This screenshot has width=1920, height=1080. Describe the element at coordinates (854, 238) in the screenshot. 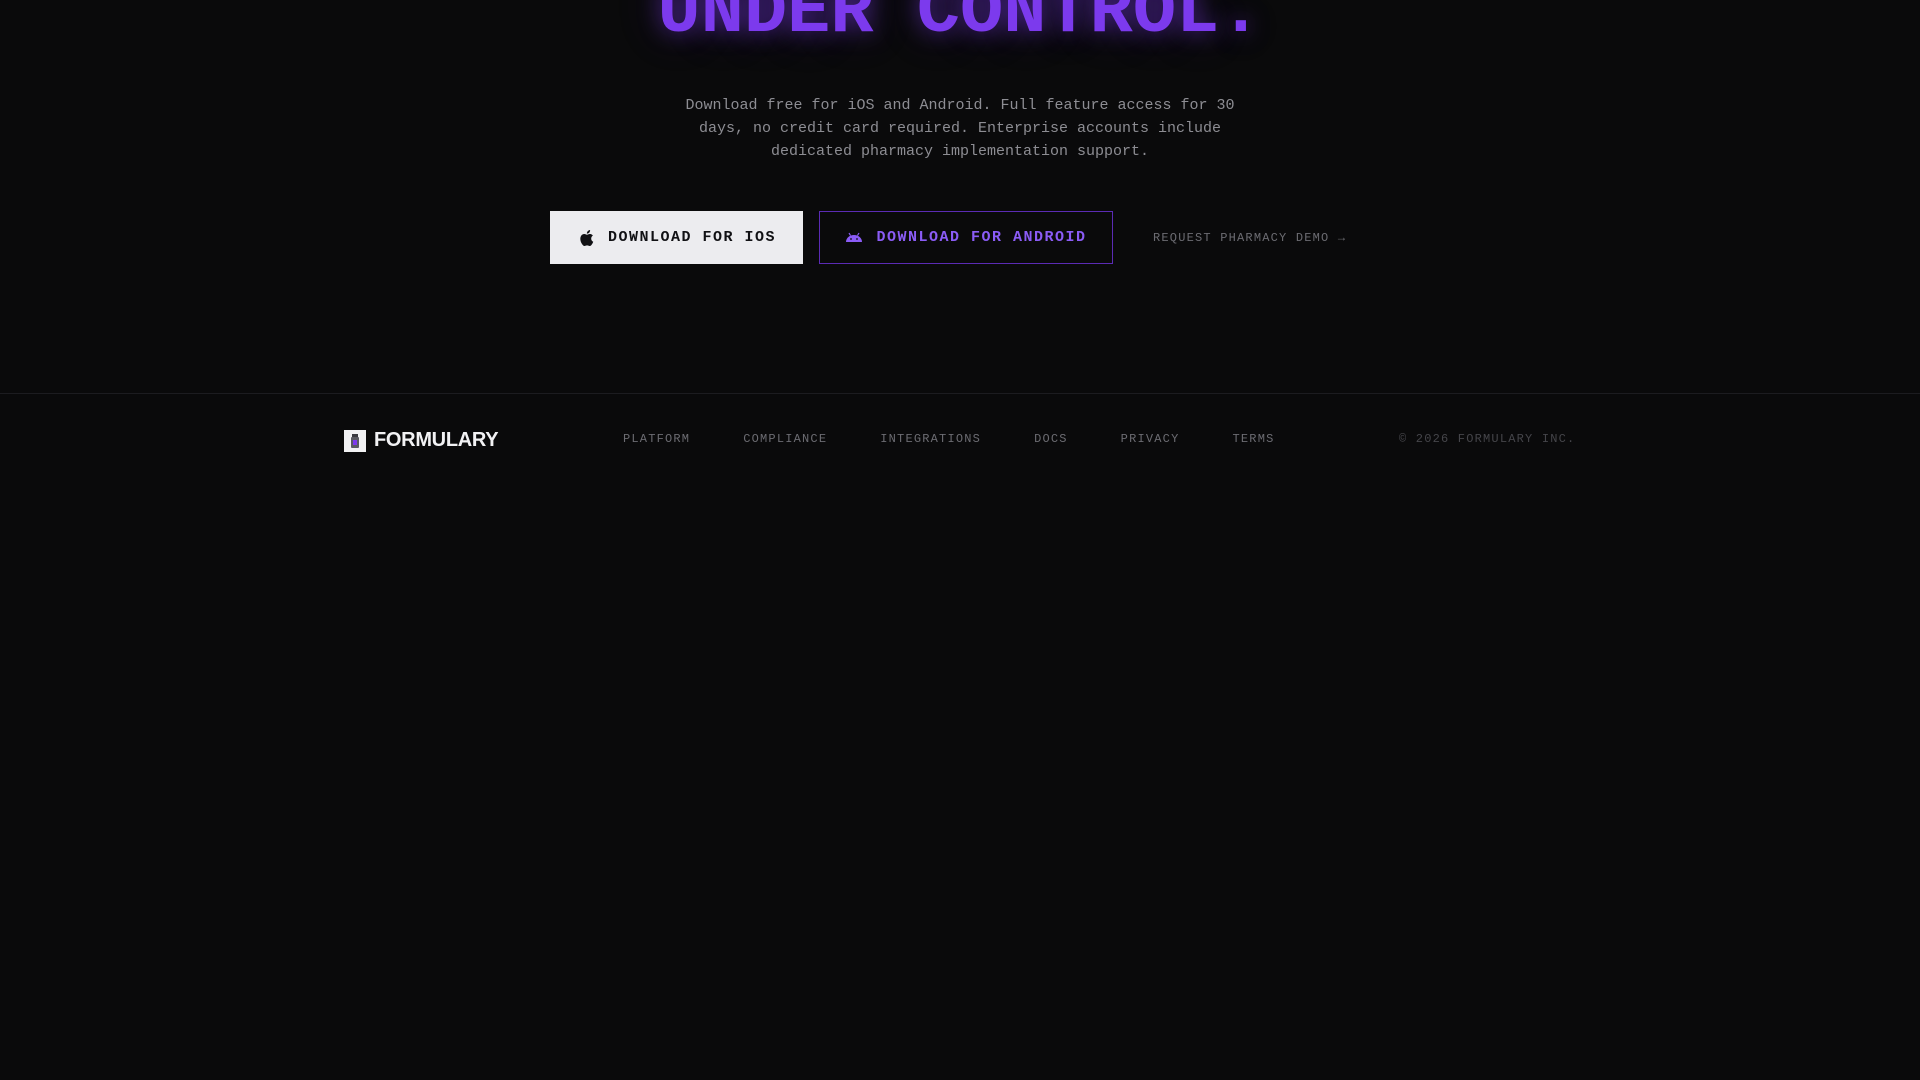

I see `android-icon` at that location.